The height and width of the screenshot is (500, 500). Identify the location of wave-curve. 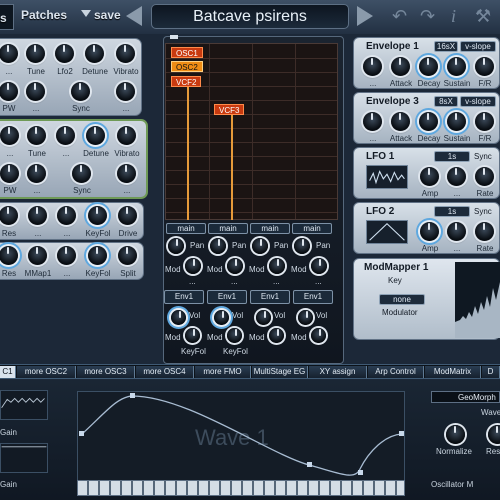
(241, 438).